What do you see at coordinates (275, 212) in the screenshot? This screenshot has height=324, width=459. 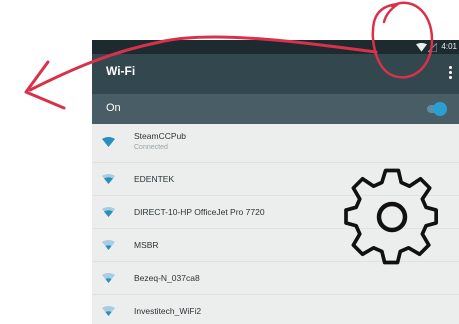 I see `network-row: DIRECT-10-HP OfficeJet Pro 7720` at bounding box center [275, 212].